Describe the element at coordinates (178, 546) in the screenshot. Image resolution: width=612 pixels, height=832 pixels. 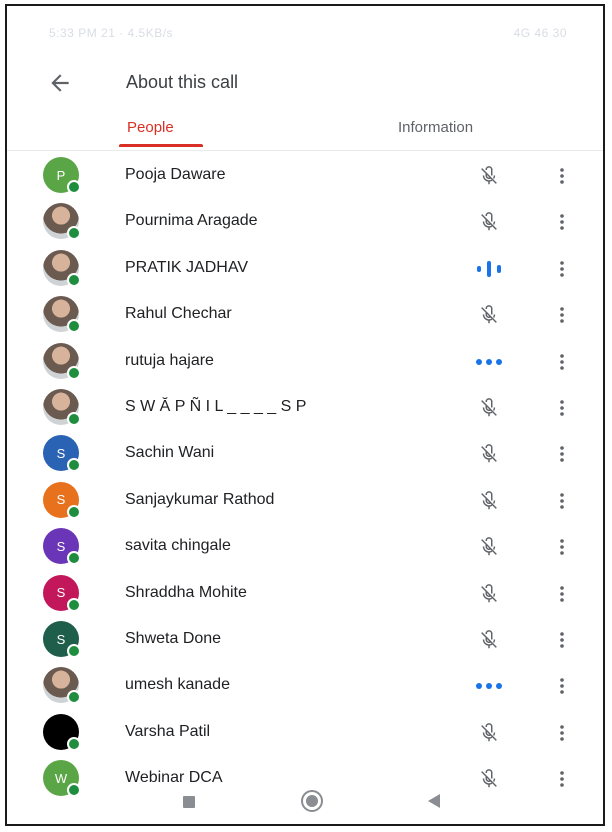
I see `participant-name: savita chingale` at that location.